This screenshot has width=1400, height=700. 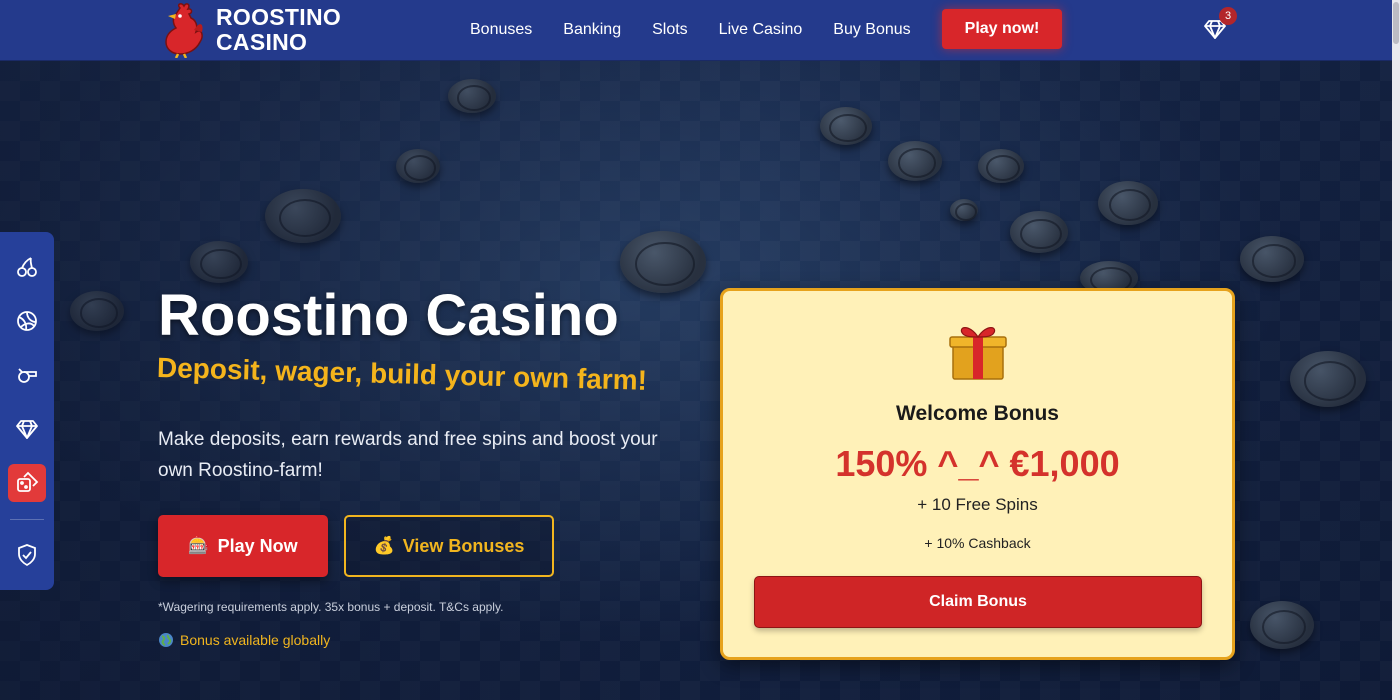 I want to click on bonus-title: Welcome Bonus, so click(x=977, y=413).